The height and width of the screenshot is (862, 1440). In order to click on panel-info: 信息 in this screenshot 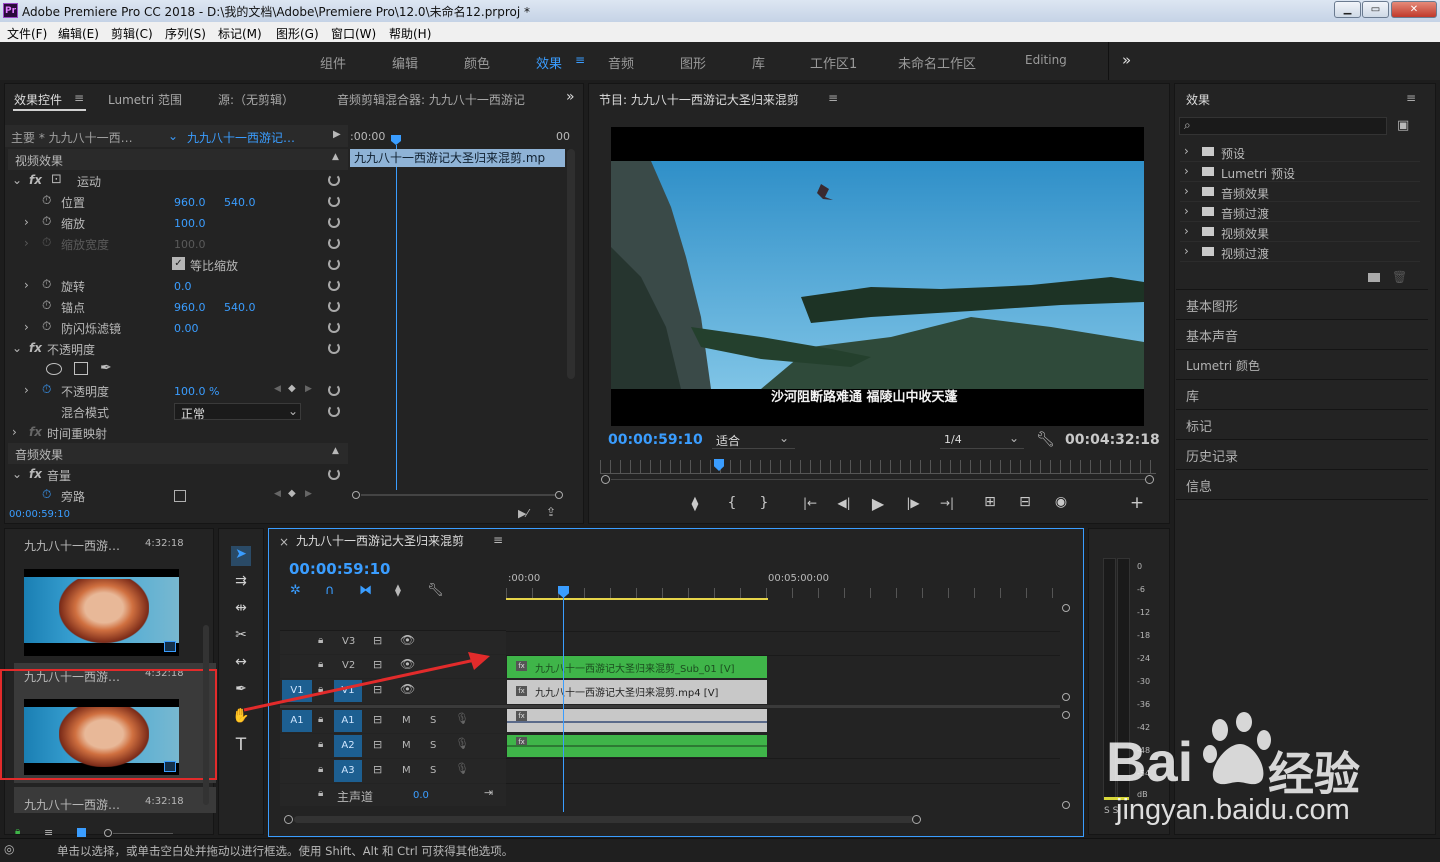, I will do `click(1199, 485)`.